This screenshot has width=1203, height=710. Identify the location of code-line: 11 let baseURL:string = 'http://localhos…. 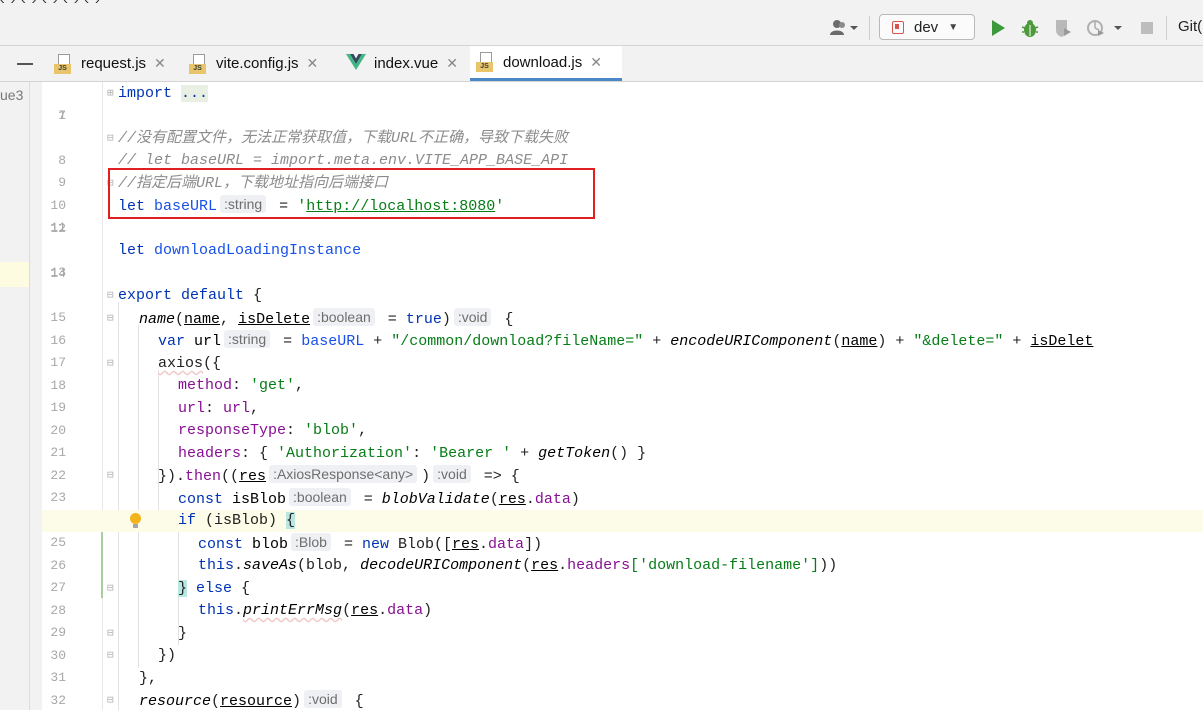
(622, 215).